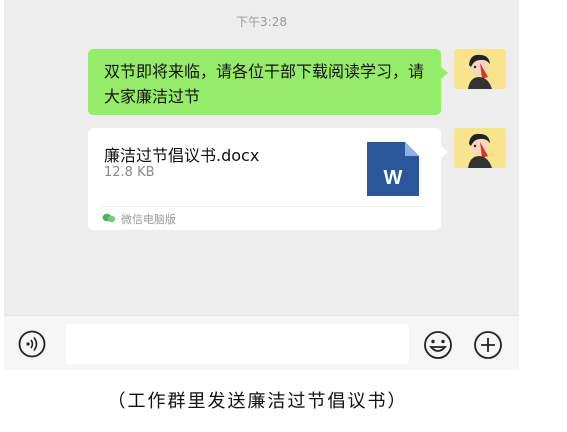  Describe the element at coordinates (264, 206) in the screenshot. I see `divider` at that location.